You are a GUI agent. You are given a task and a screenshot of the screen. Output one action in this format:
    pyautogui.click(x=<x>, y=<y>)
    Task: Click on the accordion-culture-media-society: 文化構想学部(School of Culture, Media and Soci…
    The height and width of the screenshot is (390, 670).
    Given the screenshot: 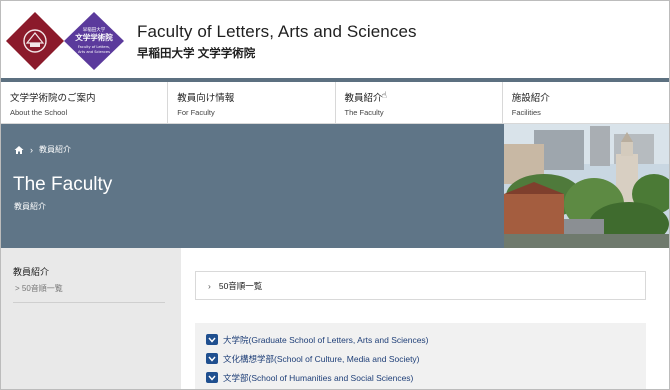 What is the action you would take?
    pyautogui.click(x=420, y=358)
    